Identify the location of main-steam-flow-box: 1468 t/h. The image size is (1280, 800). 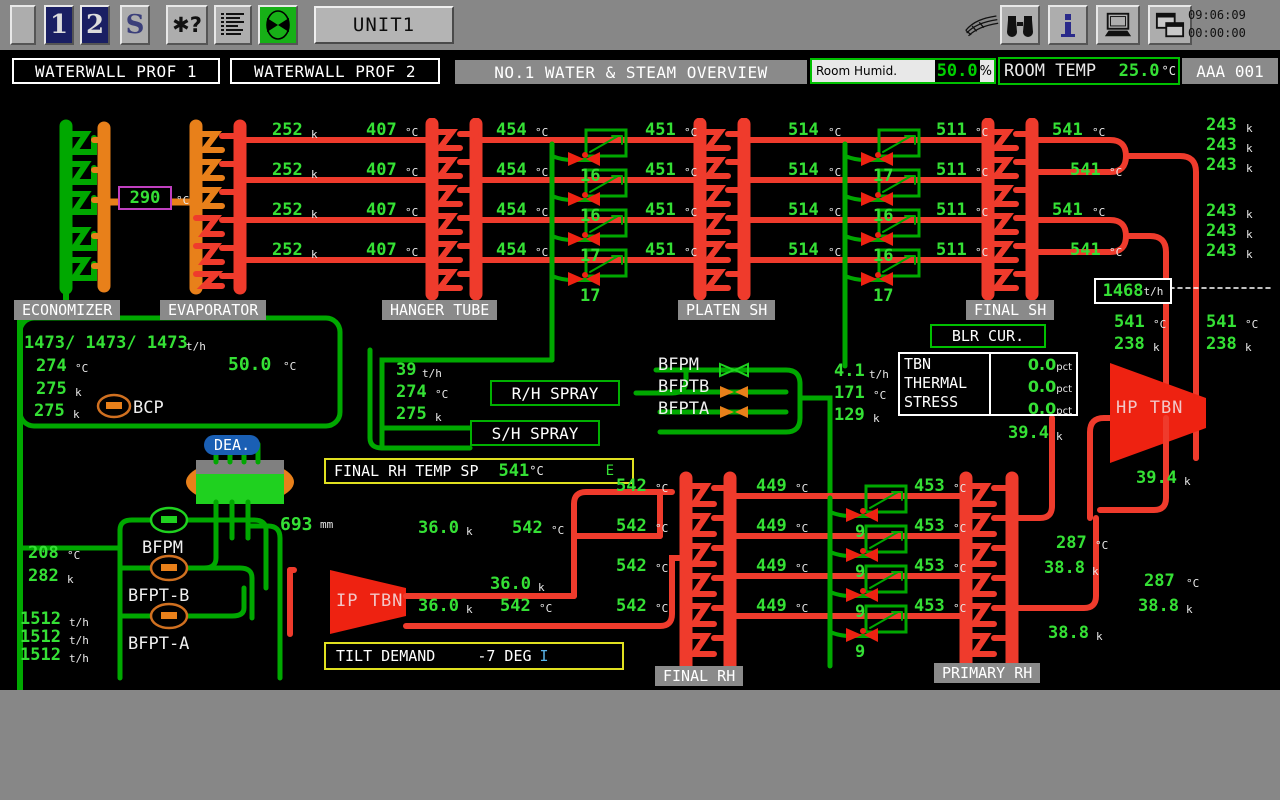
(1133, 291).